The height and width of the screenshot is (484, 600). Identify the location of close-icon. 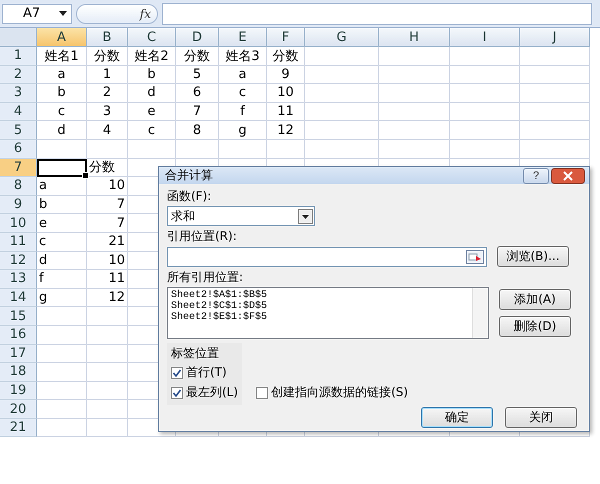
(568, 176).